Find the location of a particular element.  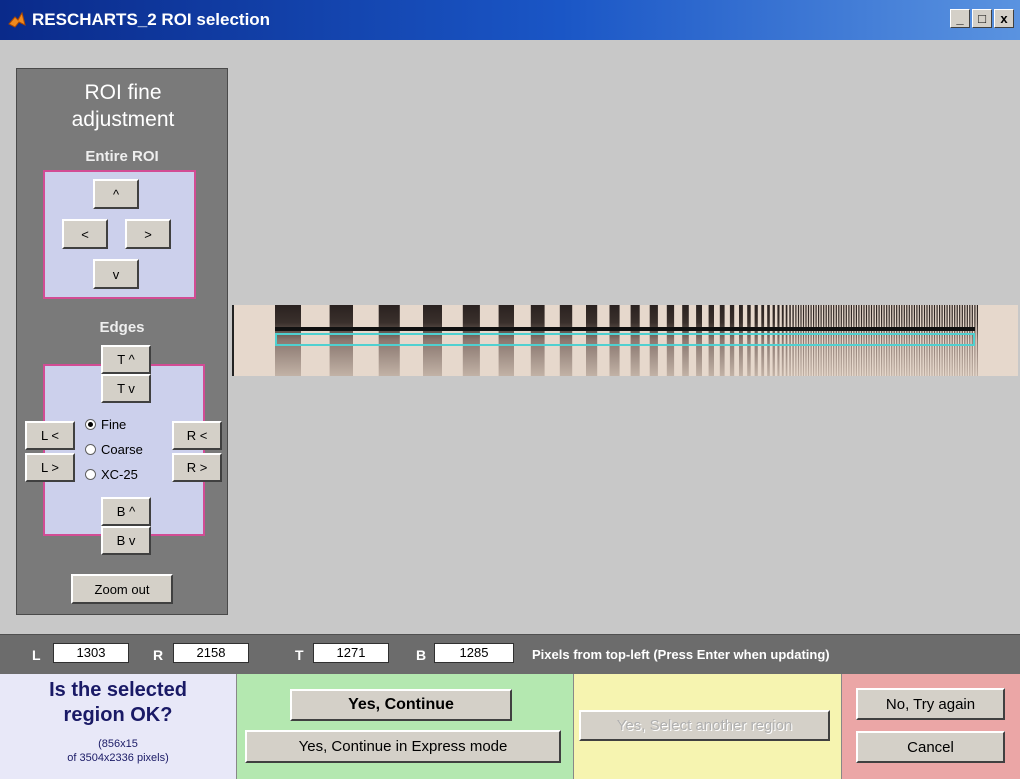

entire-roi-label: Entire ROI is located at coordinates (122, 156).